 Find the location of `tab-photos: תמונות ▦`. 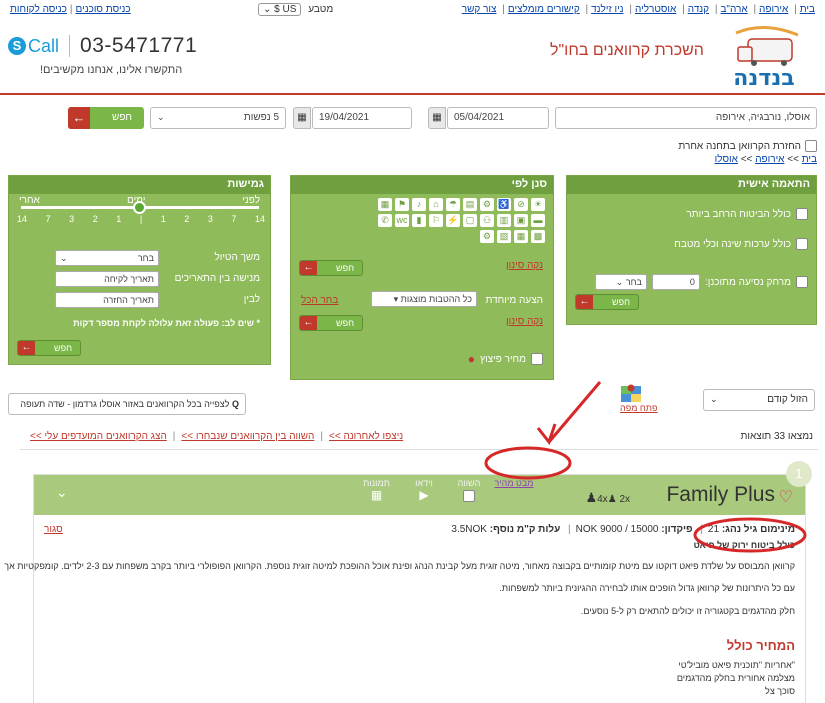

tab-photos: תמונות ▦ is located at coordinates (376, 490).